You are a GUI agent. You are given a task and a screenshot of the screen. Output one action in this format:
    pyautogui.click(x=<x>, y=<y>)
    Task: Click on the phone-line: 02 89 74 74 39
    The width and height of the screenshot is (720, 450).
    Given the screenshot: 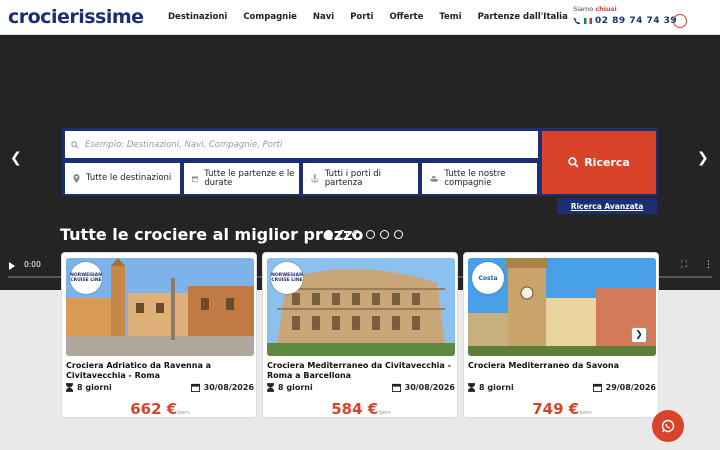 What is the action you would take?
    pyautogui.click(x=625, y=21)
    